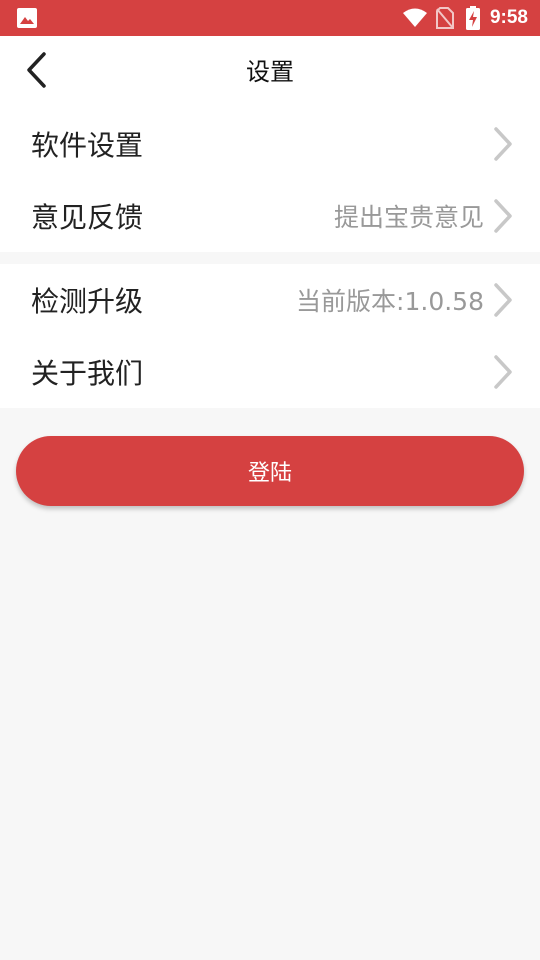 The width and height of the screenshot is (540, 960). Describe the element at coordinates (87, 301) in the screenshot. I see `row-label: 检测升级` at that location.